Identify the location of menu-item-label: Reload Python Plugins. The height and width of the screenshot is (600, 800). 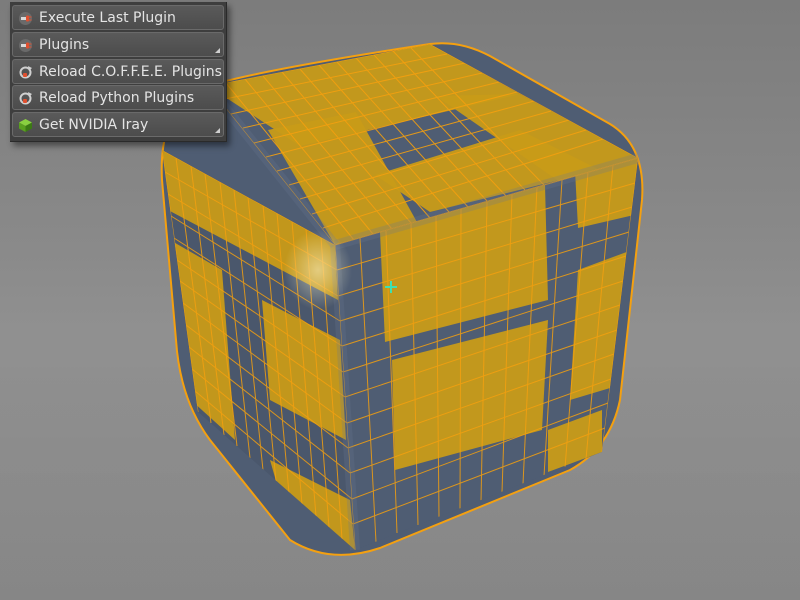
(117, 98).